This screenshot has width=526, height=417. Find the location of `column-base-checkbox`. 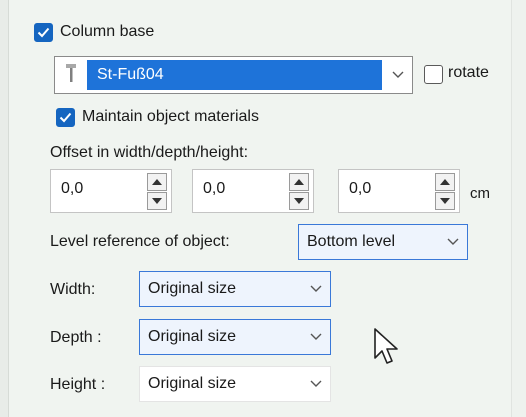

column-base-checkbox is located at coordinates (43, 32).